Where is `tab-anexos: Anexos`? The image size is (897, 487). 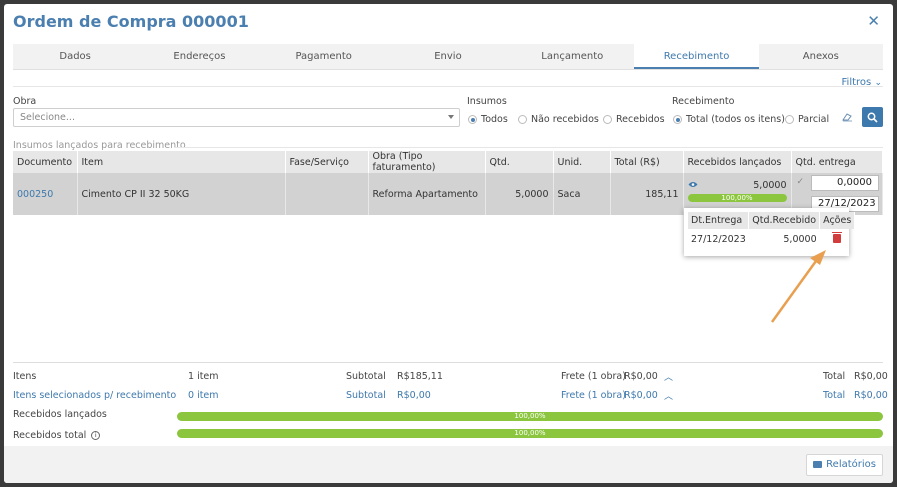
tab-anexos: Anexos is located at coordinates (821, 56).